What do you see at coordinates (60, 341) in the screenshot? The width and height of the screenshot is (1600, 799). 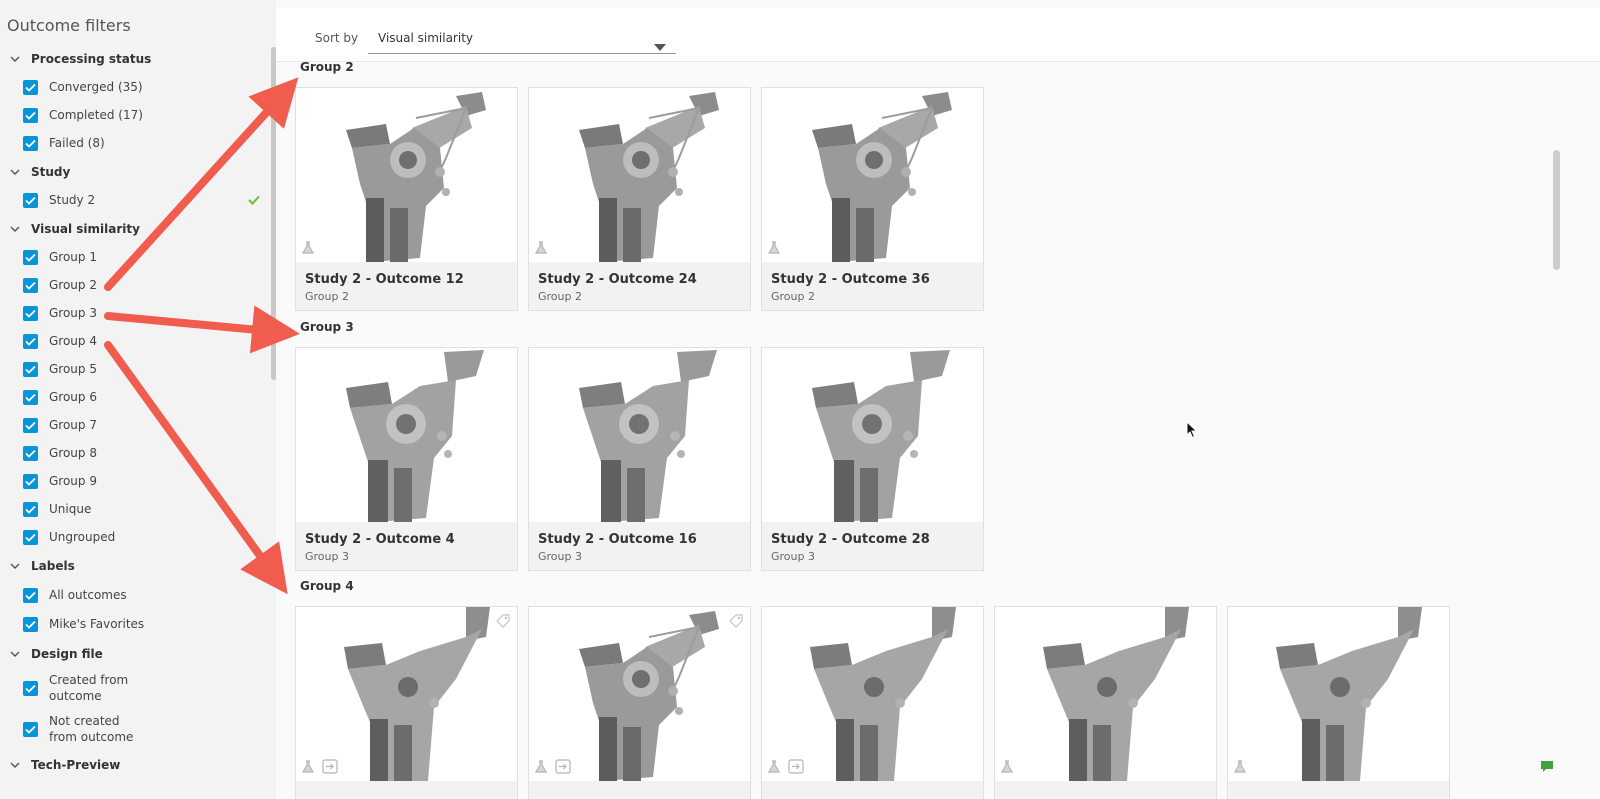 I see `filter-group-4: Group 4` at bounding box center [60, 341].